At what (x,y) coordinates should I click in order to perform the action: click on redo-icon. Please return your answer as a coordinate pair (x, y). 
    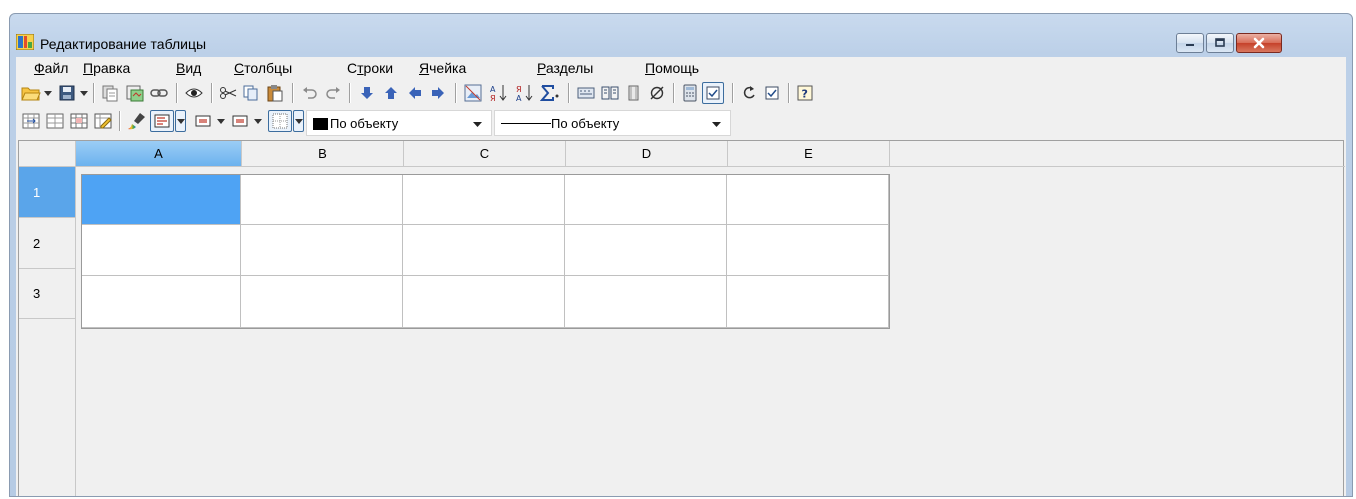
    Looking at the image, I should click on (333, 93).